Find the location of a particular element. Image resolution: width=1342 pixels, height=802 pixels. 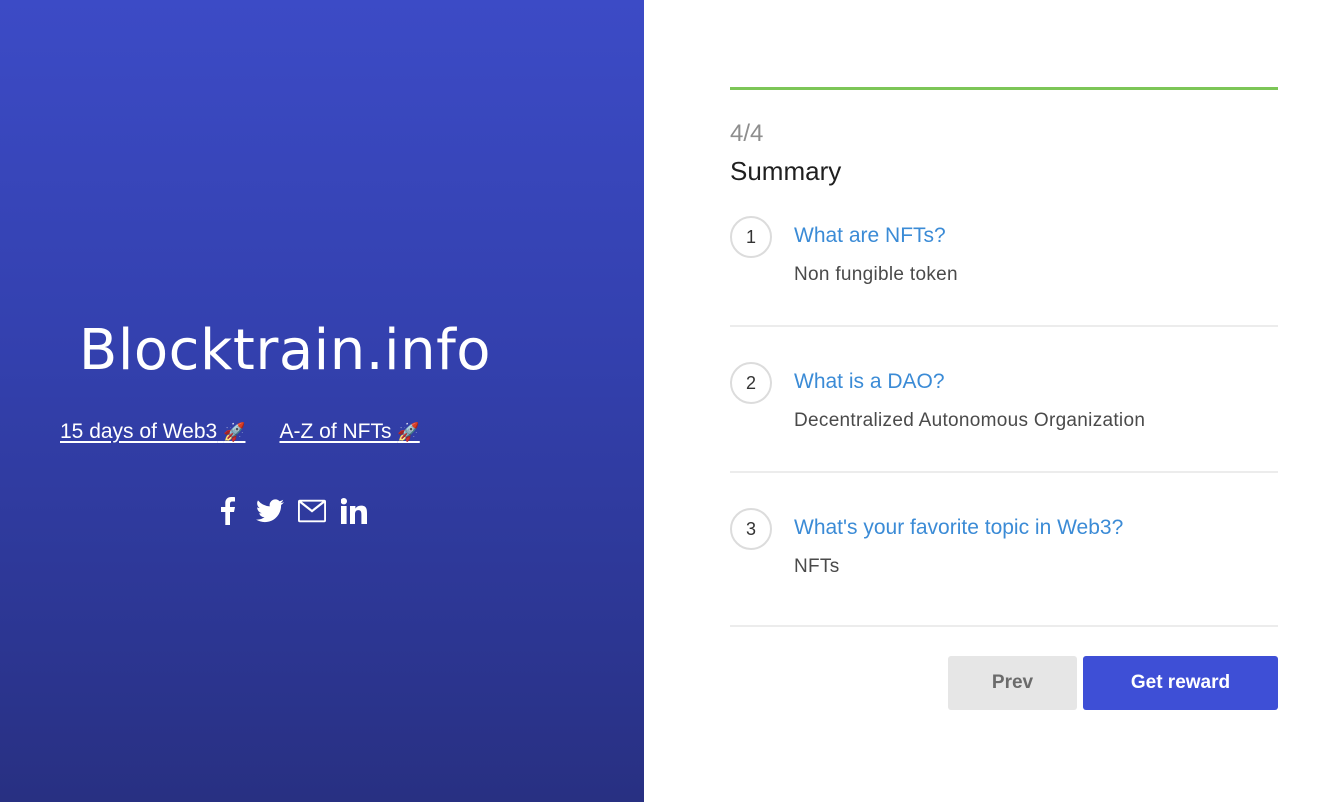

progress-bar is located at coordinates (1004, 88).